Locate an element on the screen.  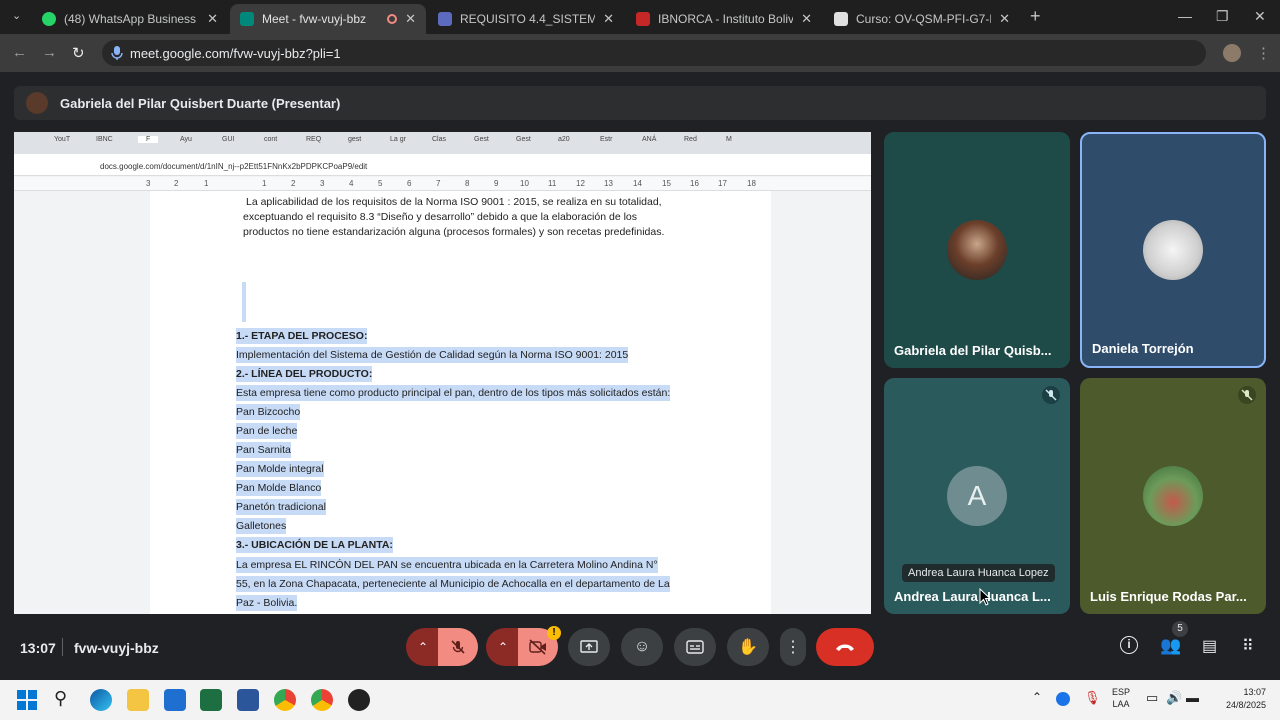
new-tab-button: + is located at coordinates (1035, 16).